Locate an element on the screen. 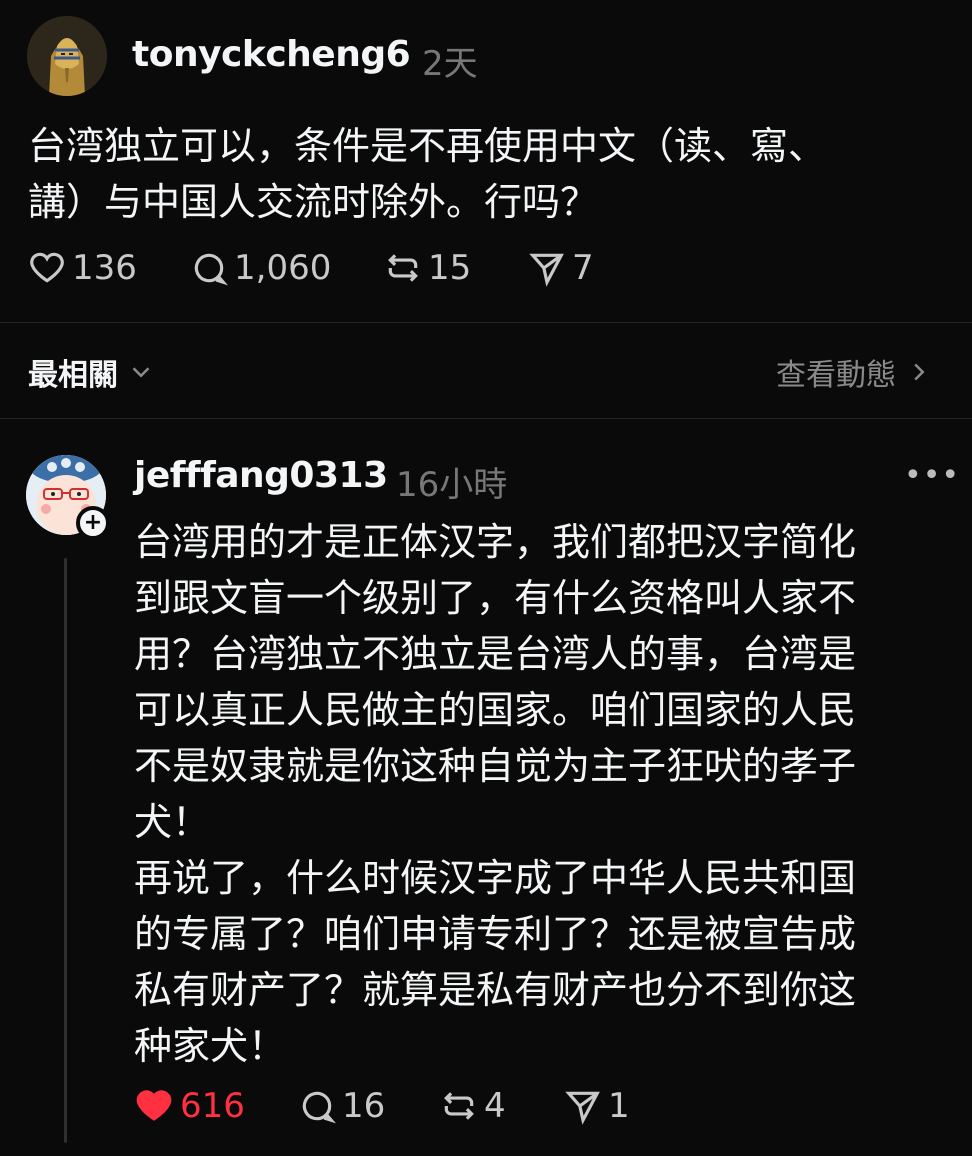 The image size is (972, 1156). post-like-button: 136 is located at coordinates (82, 268).